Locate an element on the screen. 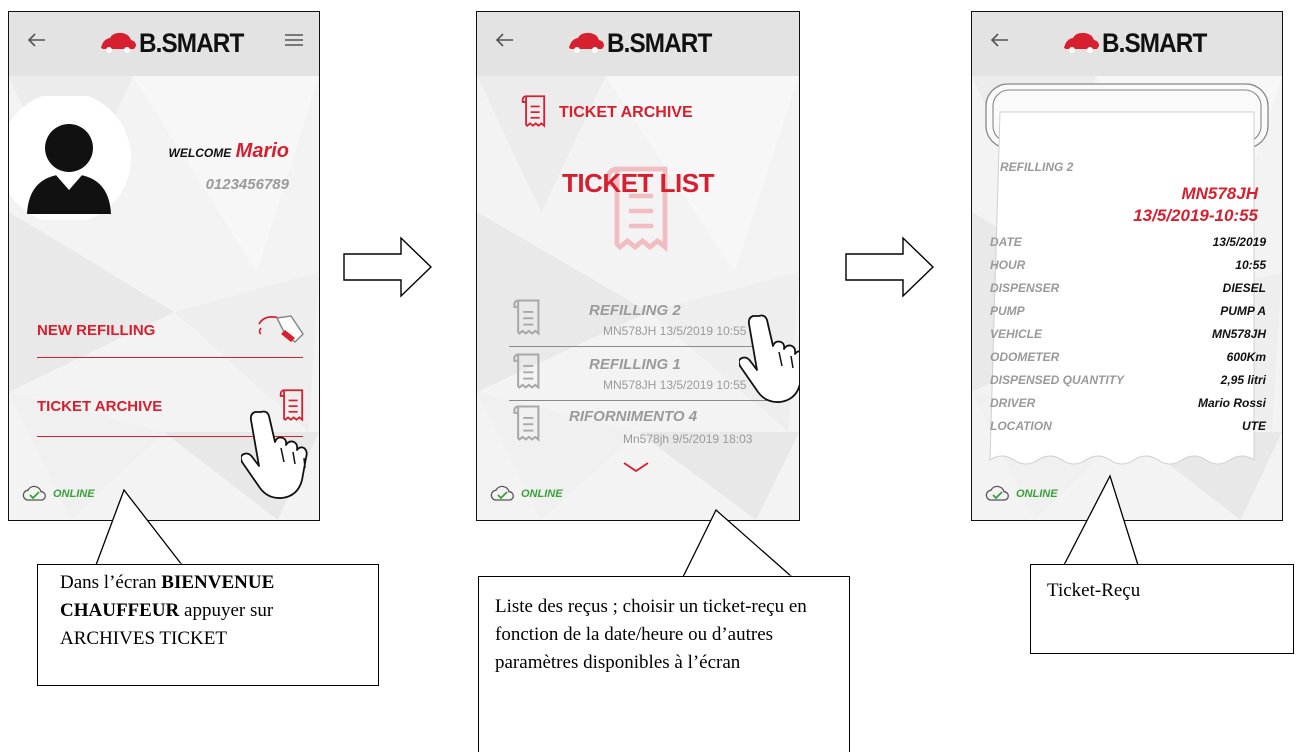 This screenshot has height=756, width=1298. callout-welcome-text: Dans l’écran is located at coordinates (111, 582).